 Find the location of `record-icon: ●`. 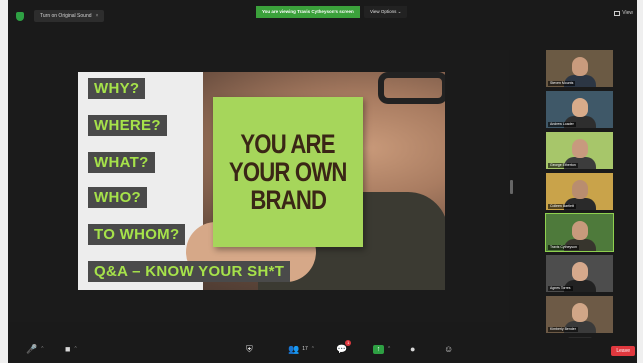

record-icon: ● is located at coordinates (413, 349).